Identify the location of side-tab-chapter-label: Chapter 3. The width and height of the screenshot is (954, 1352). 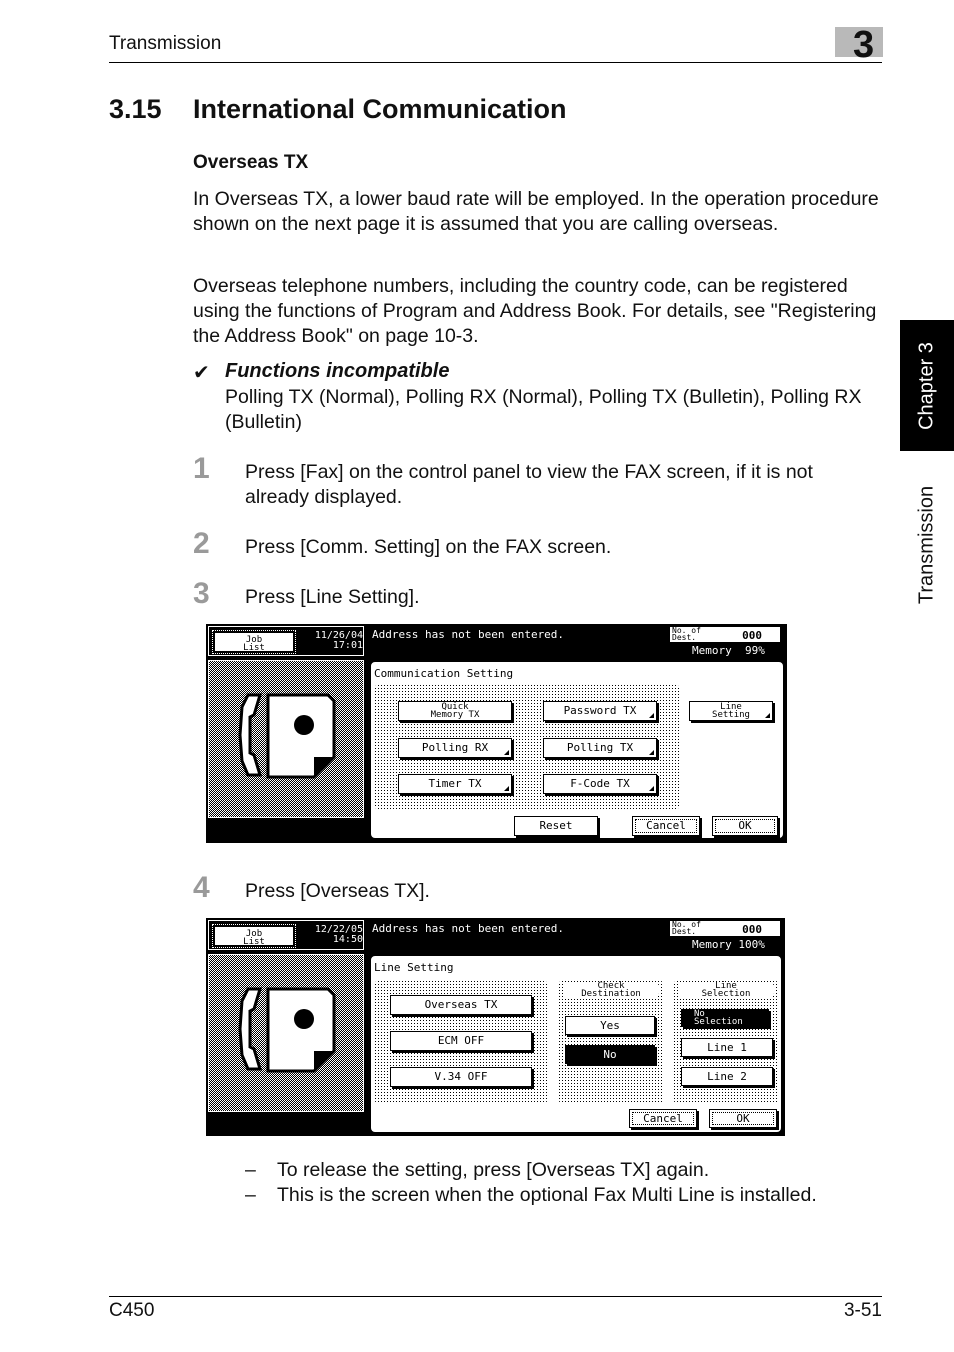
(926, 385).